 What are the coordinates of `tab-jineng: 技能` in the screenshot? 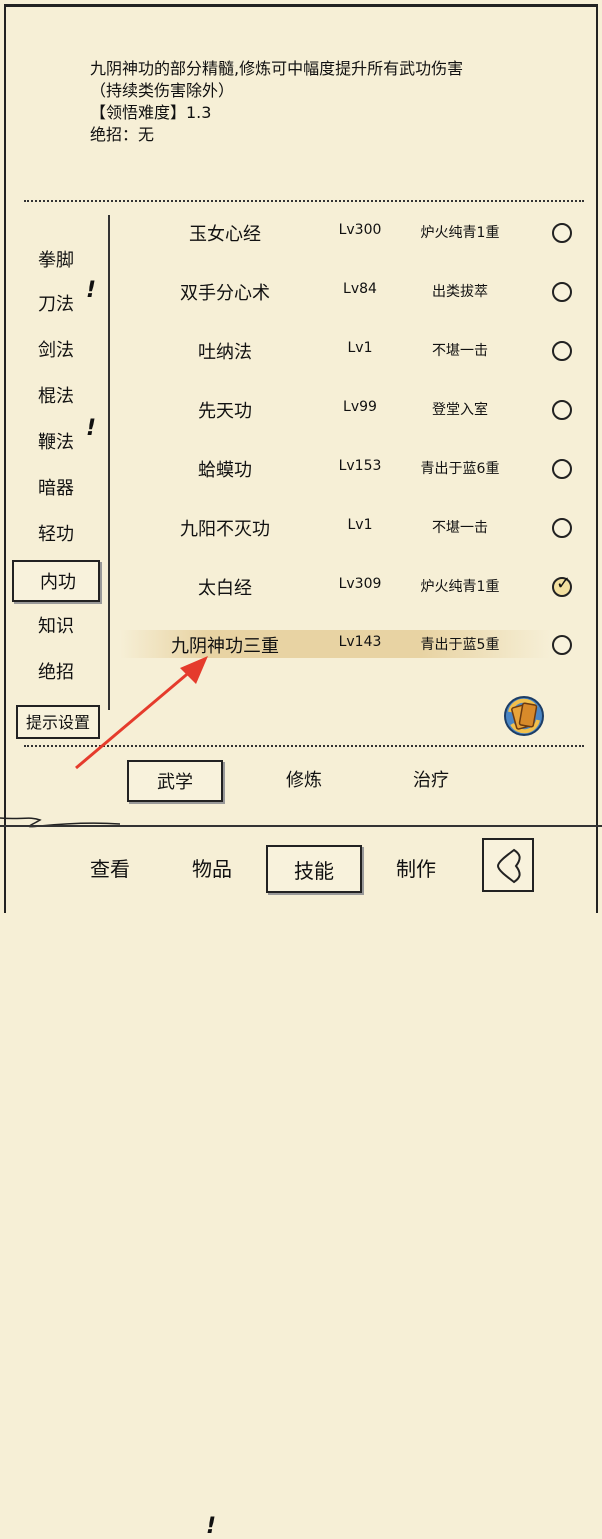 It's located at (314, 869).